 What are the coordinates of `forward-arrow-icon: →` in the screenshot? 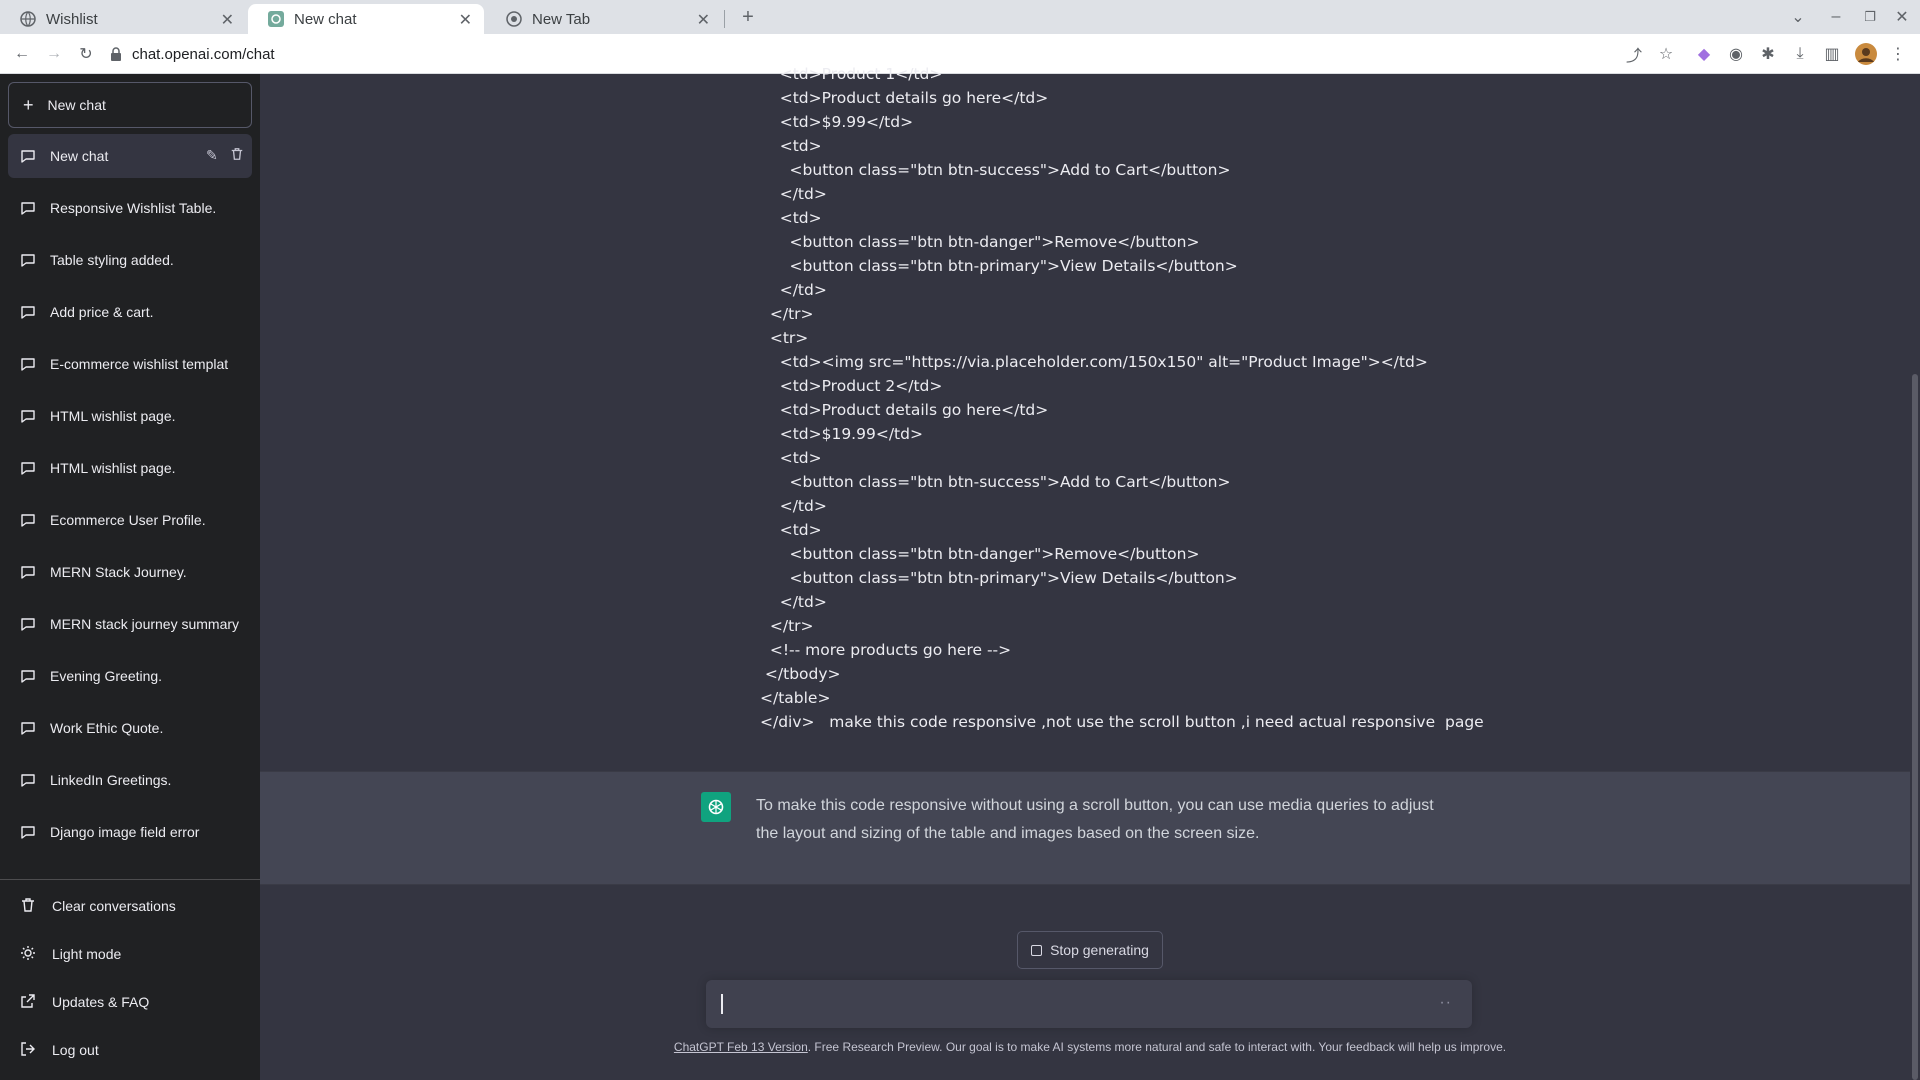 It's located at (54, 54).